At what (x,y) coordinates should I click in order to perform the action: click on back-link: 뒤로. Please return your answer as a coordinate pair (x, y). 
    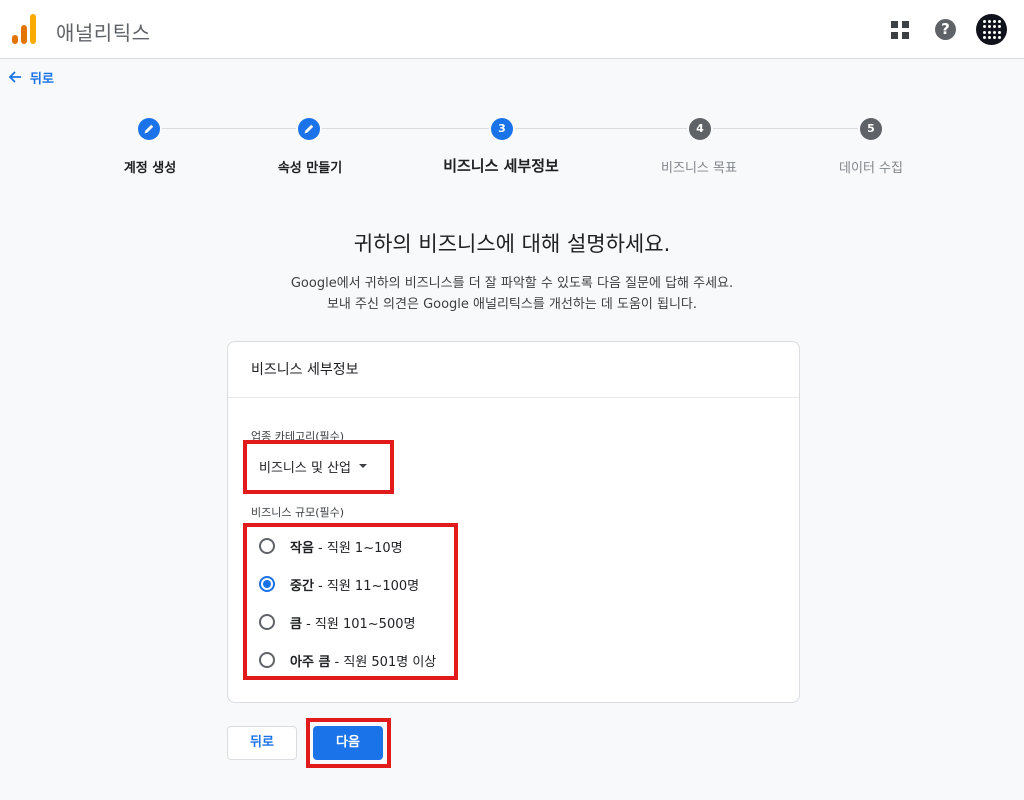
    Looking at the image, I should click on (31, 77).